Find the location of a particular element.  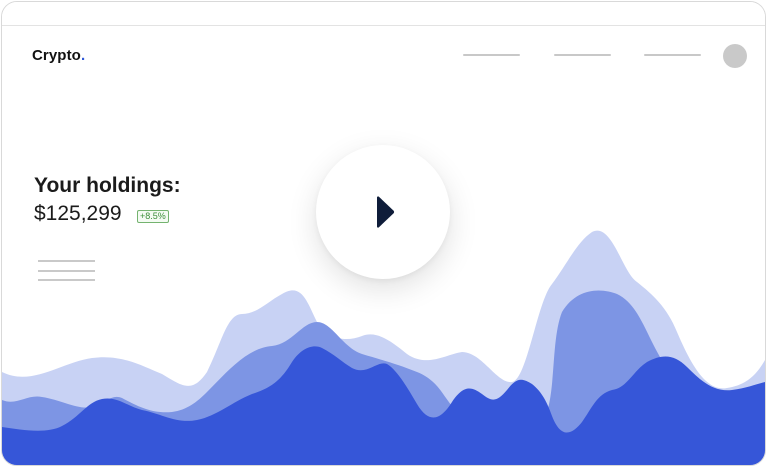

holdings-title: Your holdings: is located at coordinates (107, 185).